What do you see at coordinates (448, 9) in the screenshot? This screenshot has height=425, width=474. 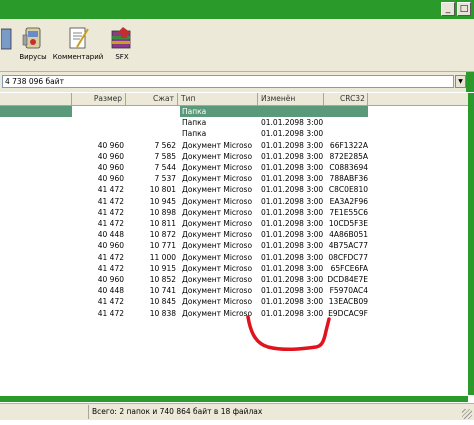 I see `minimize-button: _` at bounding box center [448, 9].